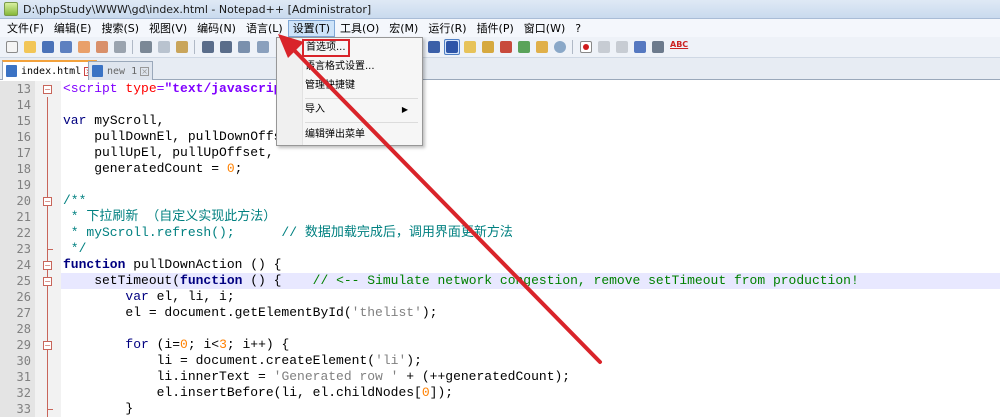  What do you see at coordinates (11, 9) in the screenshot?
I see `notepadpp-app-icon` at bounding box center [11, 9].